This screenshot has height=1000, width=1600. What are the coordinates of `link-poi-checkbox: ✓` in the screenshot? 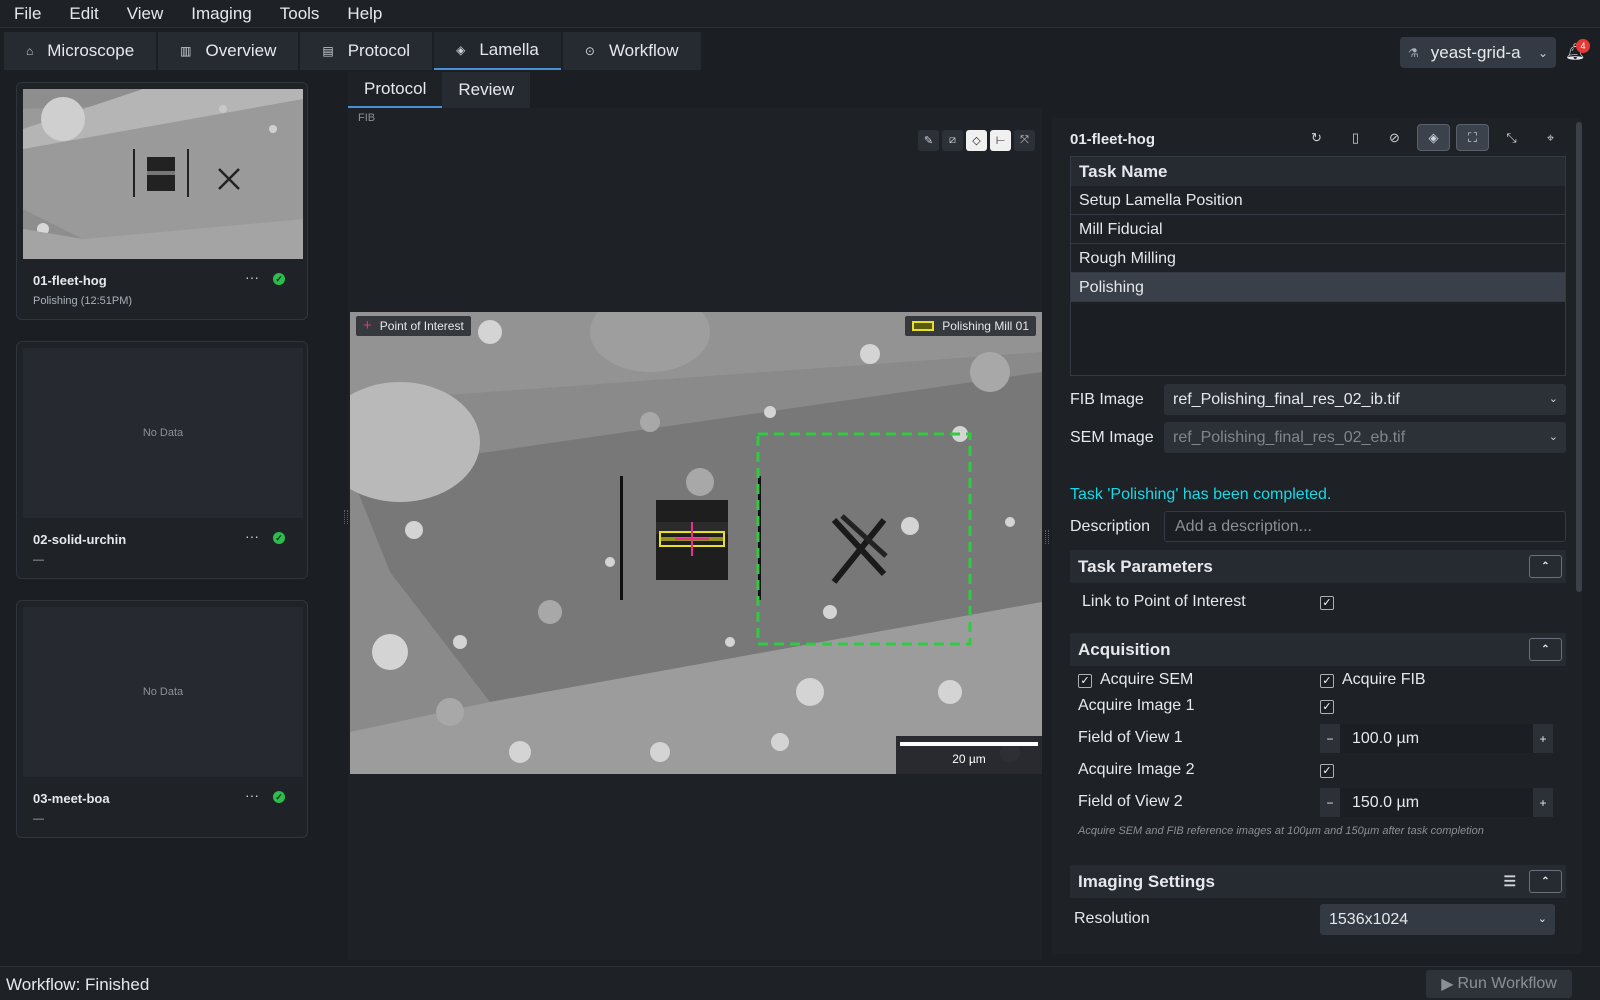 It's located at (1327, 603).